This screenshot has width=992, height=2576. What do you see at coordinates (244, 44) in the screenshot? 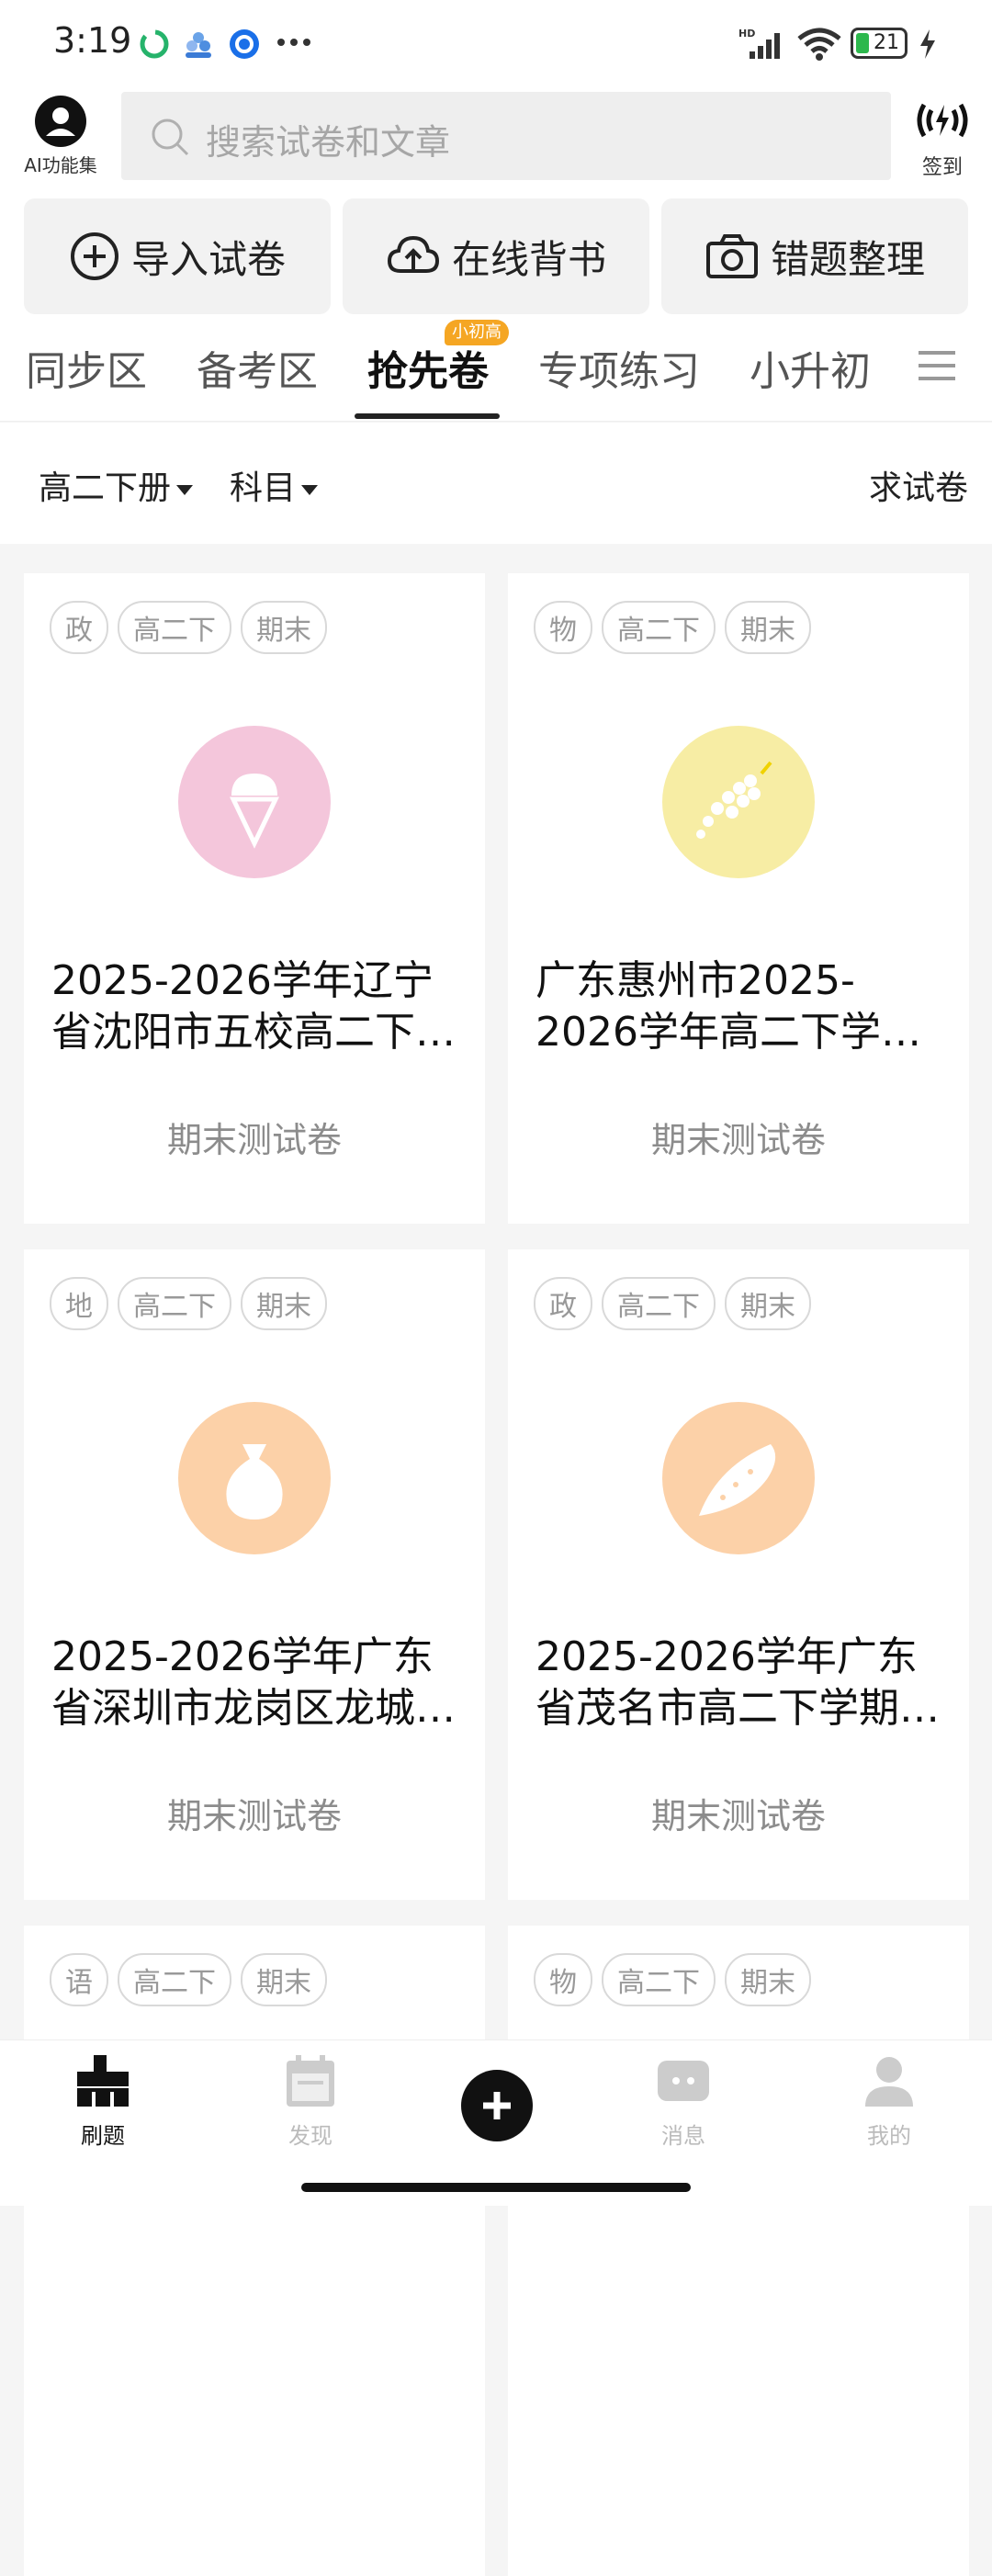
I see `blue-circle-icon` at bounding box center [244, 44].